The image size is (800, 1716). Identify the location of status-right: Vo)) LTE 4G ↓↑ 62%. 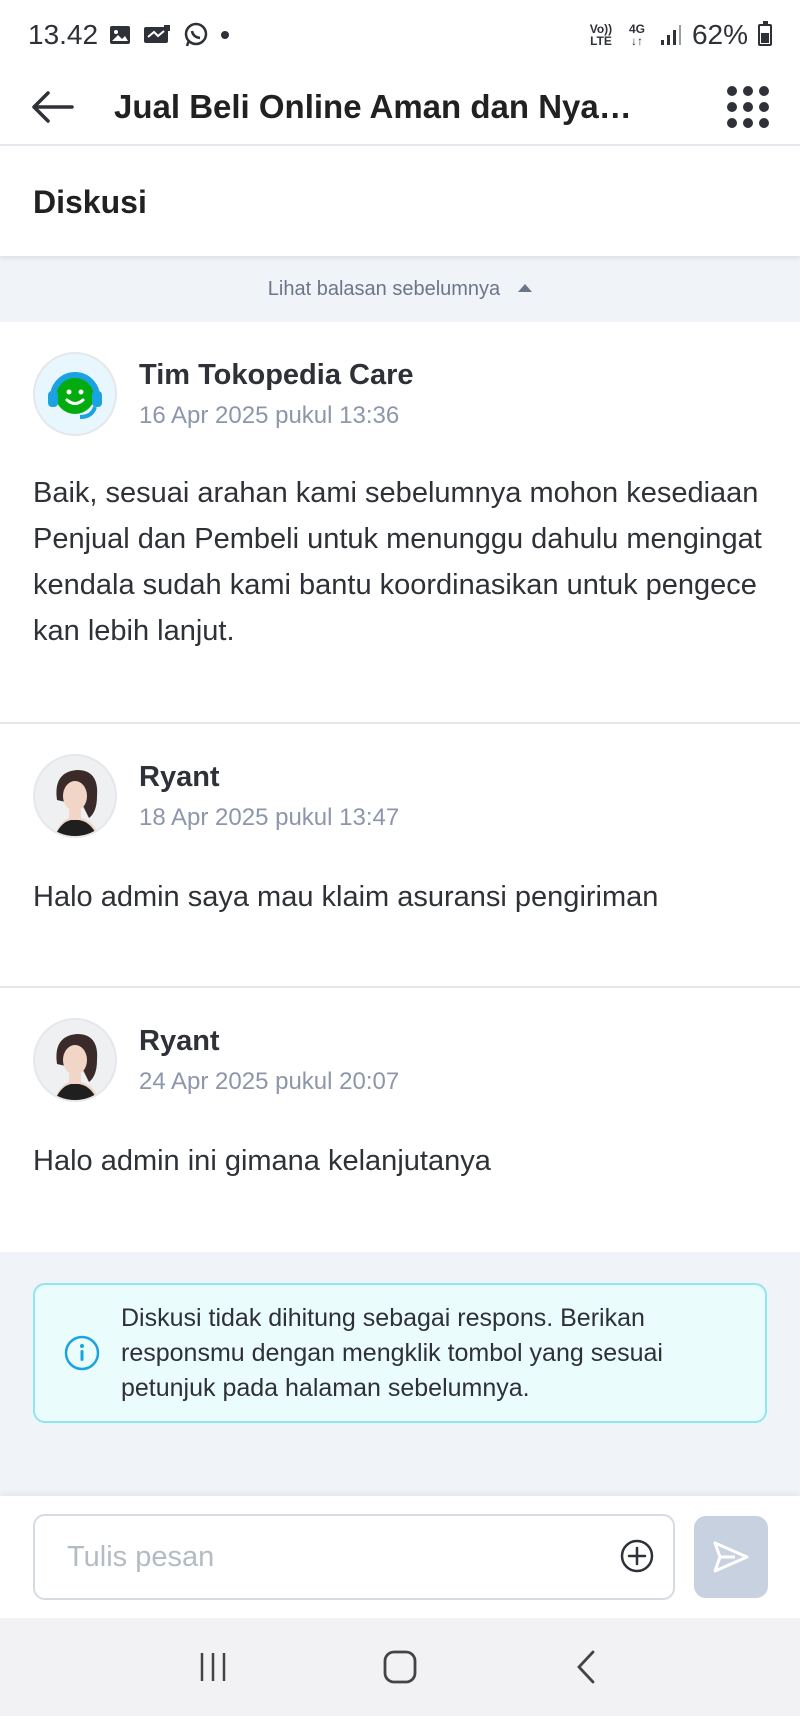
(680, 35).